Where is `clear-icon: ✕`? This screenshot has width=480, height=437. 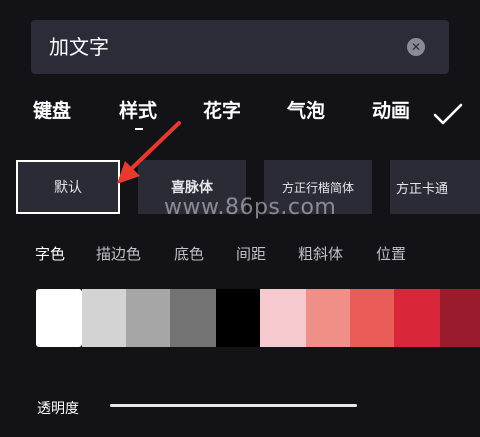
clear-icon: ✕ is located at coordinates (416, 47).